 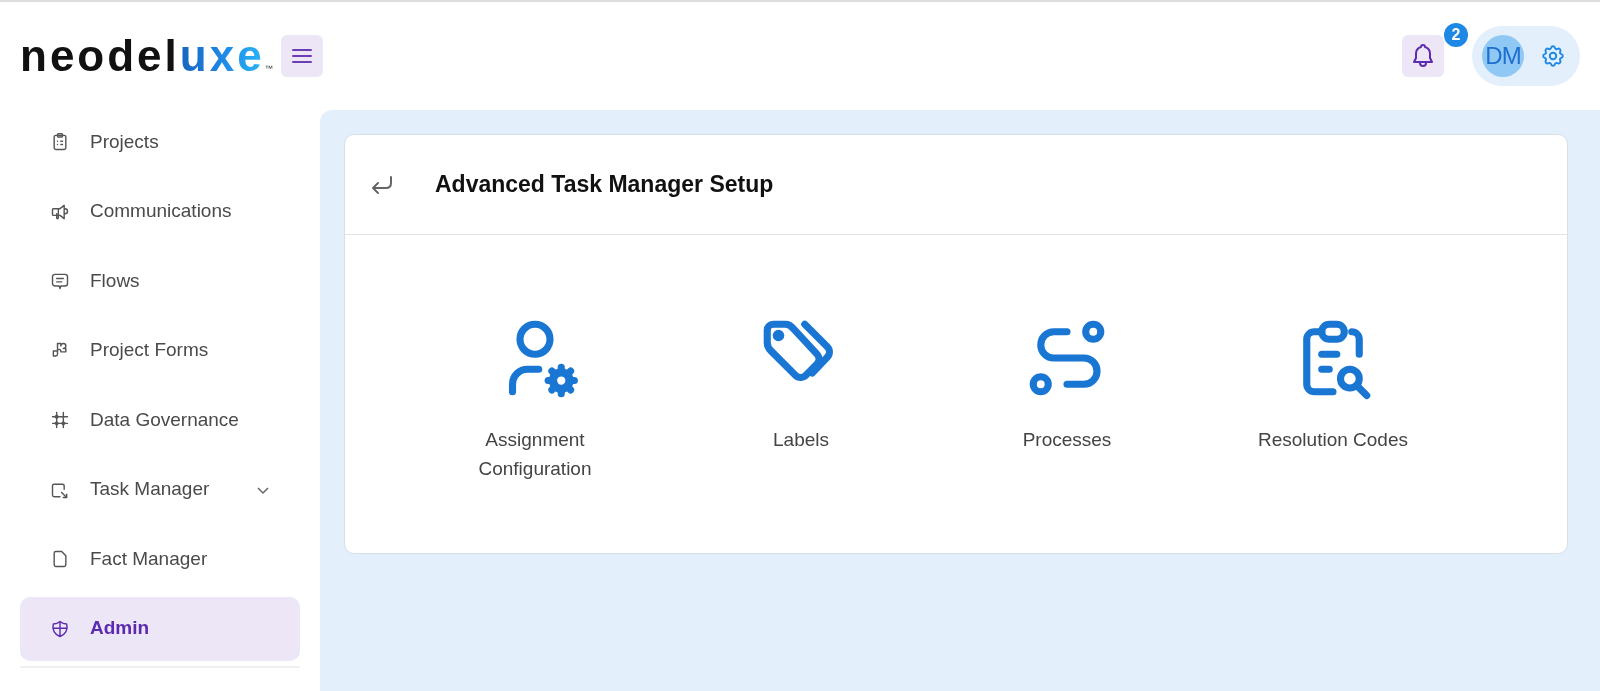 What do you see at coordinates (1067, 398) in the screenshot?
I see `setup-tile: Processes` at bounding box center [1067, 398].